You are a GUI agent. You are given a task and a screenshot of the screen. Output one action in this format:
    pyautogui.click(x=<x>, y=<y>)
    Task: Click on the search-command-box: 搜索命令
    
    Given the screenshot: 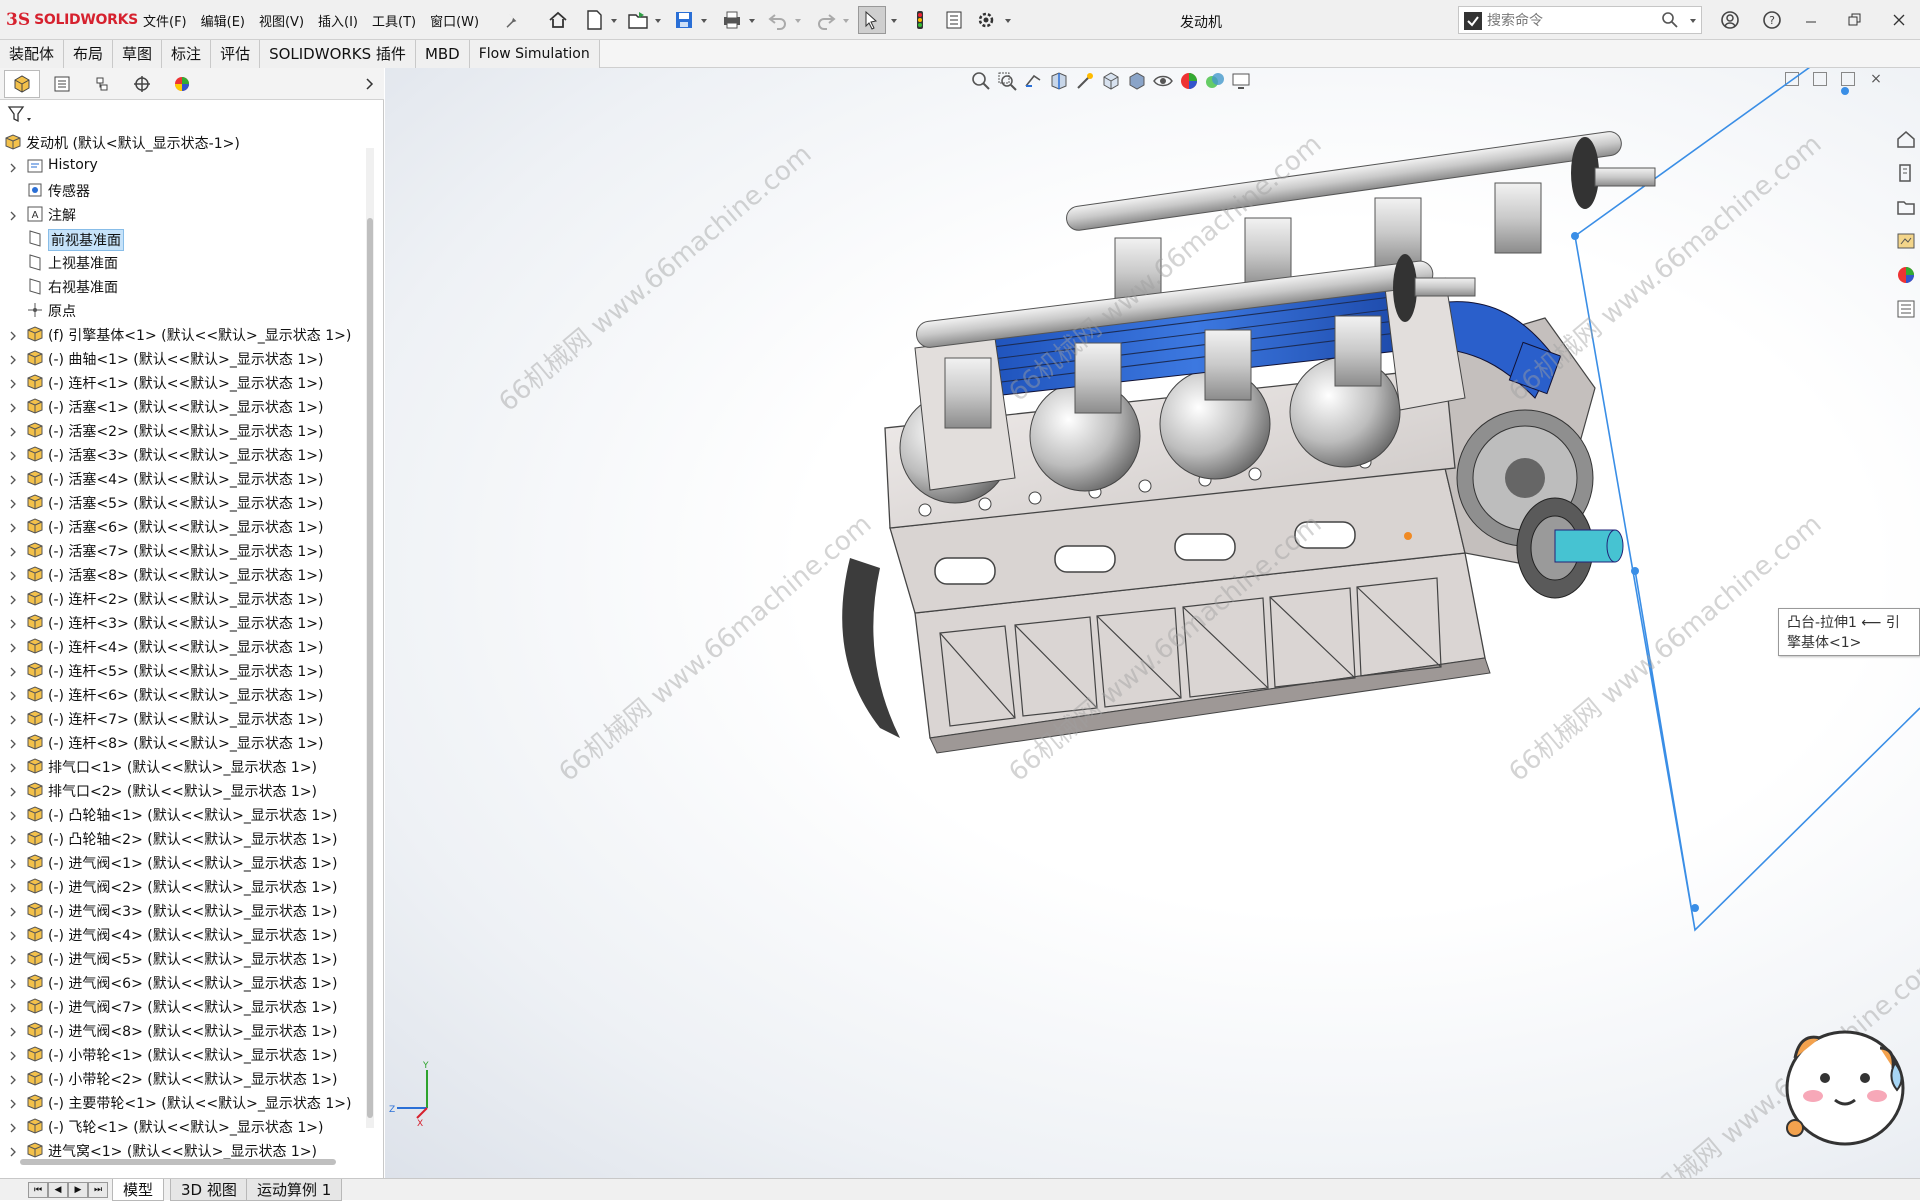 What is the action you would take?
    pyautogui.click(x=1580, y=20)
    